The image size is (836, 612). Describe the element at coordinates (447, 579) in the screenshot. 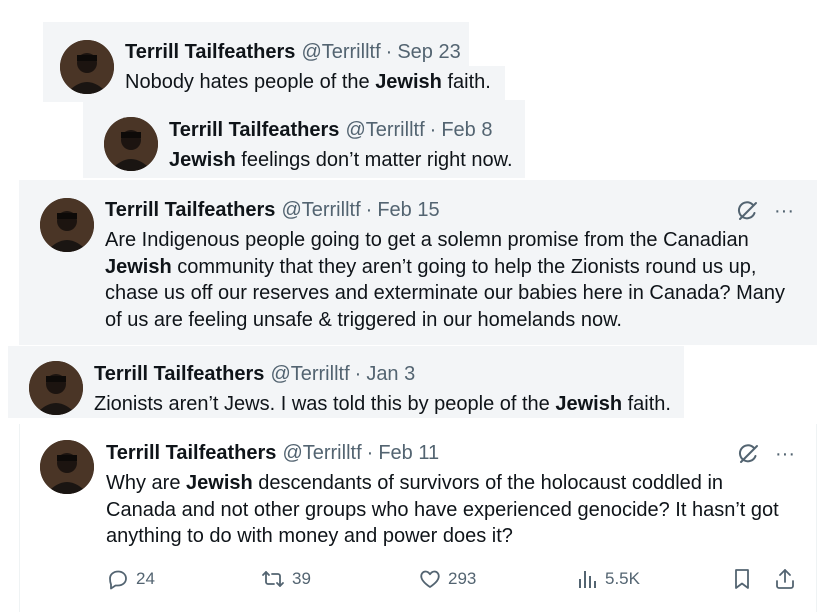

I see `like-button: 293` at that location.